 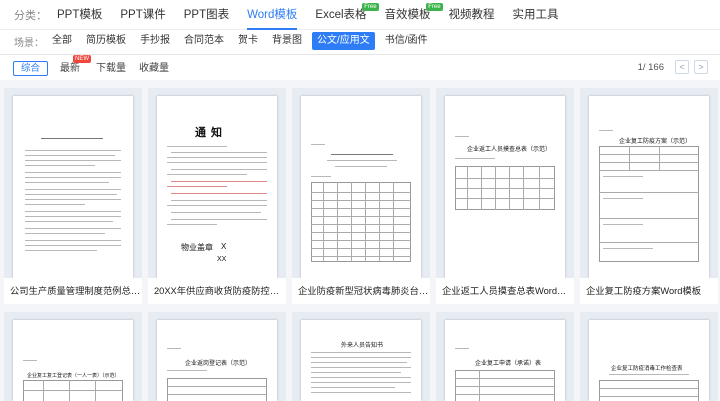 What do you see at coordinates (508, 364) in the screenshot?
I see `document-heading: 企业复工申请（承诺）表` at bounding box center [508, 364].